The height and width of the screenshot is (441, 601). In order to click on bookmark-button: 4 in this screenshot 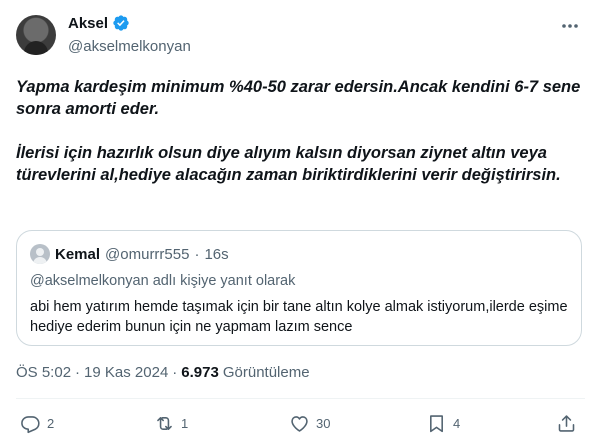, I will do `click(443, 423)`.